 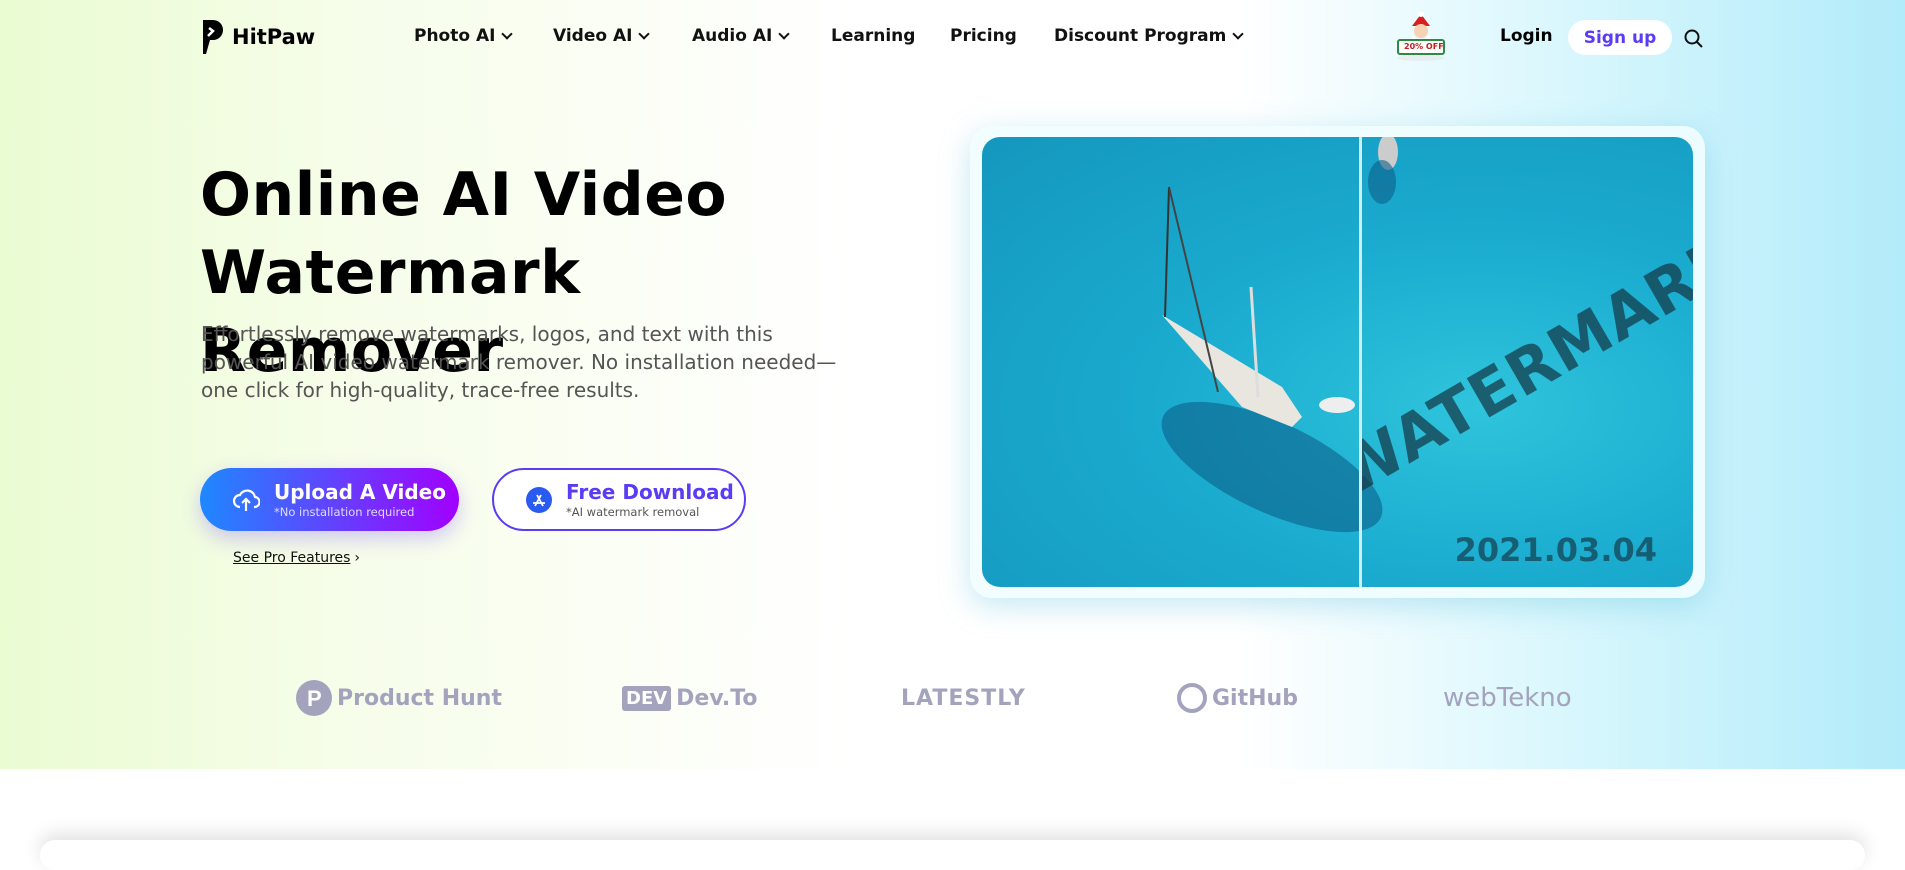 I want to click on producthunt-icon: P, so click(x=314, y=698).